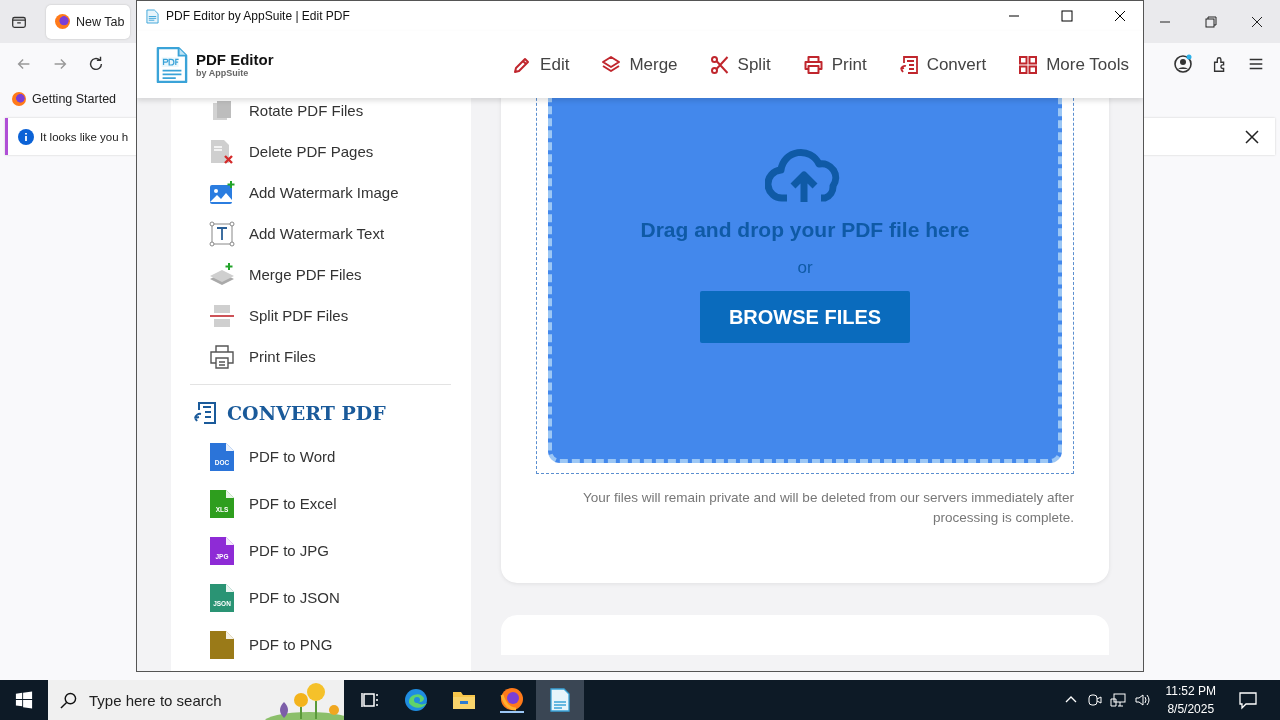 The width and height of the screenshot is (1280, 720). Describe the element at coordinates (541, 64) in the screenshot. I see `nav-link: Edit` at that location.